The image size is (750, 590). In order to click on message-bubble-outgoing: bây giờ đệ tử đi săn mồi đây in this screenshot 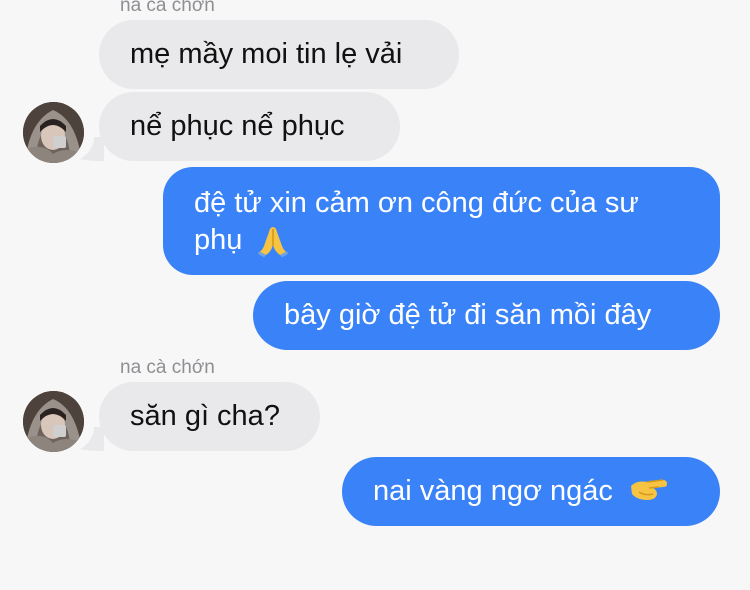, I will do `click(486, 315)`.